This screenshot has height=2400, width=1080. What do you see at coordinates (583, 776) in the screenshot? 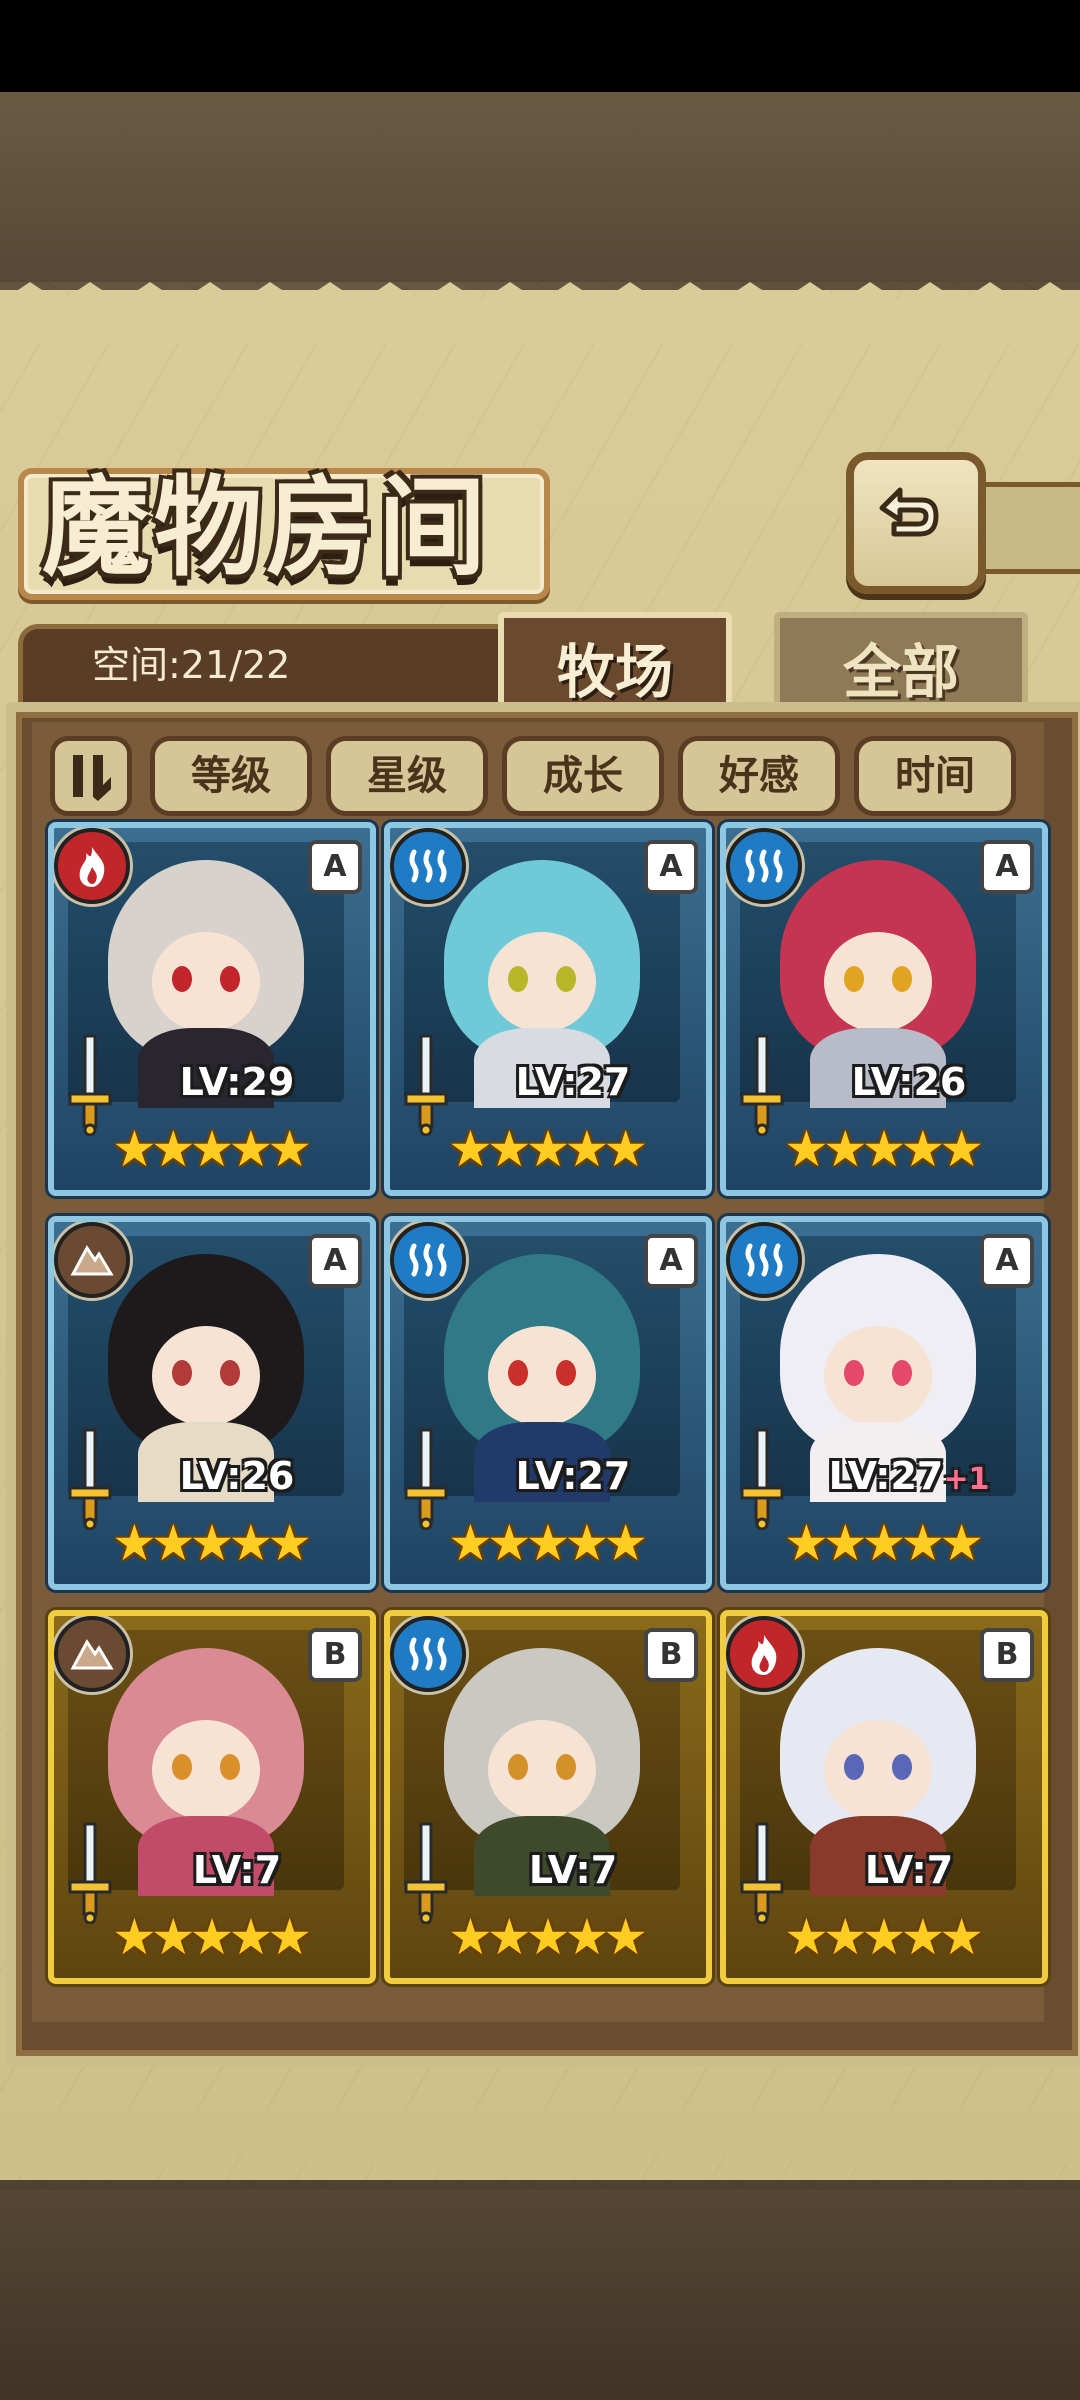
I see `sort-growth-button: 成长` at bounding box center [583, 776].